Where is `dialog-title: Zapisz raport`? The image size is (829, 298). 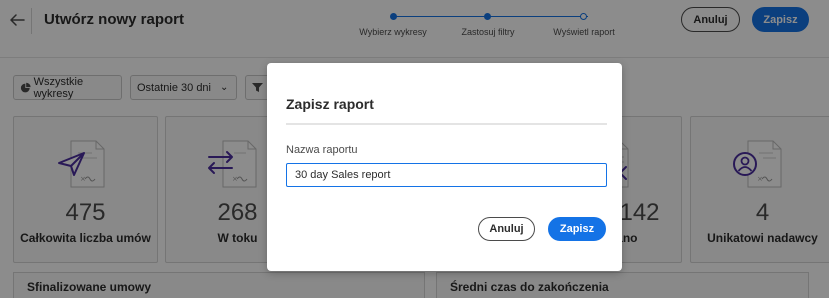 dialog-title: Zapisz raport is located at coordinates (330, 104).